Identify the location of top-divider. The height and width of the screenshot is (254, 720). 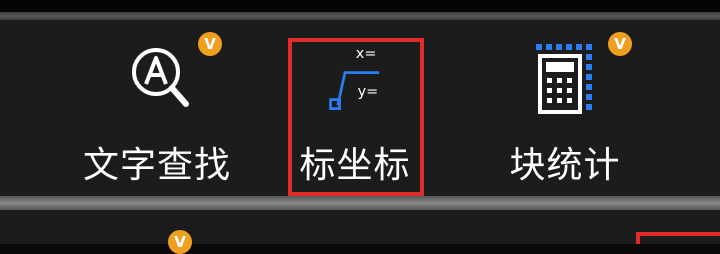
(360, 16).